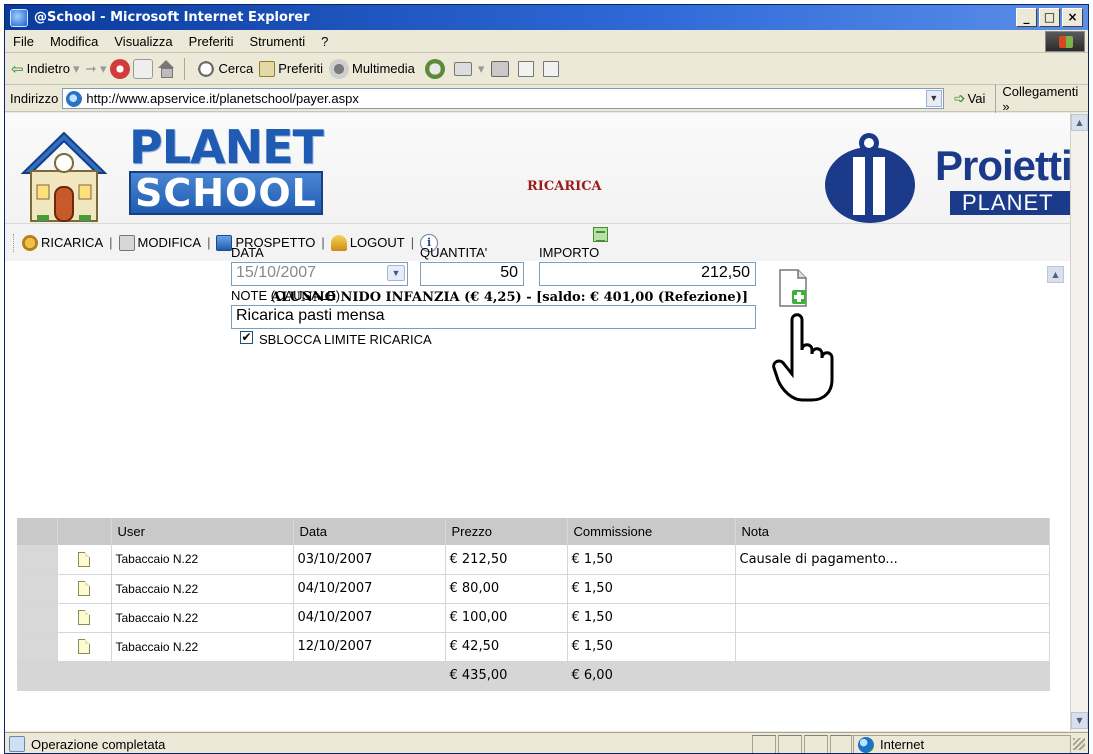  I want to click on quantity-label: QUANTITA', so click(454, 252).